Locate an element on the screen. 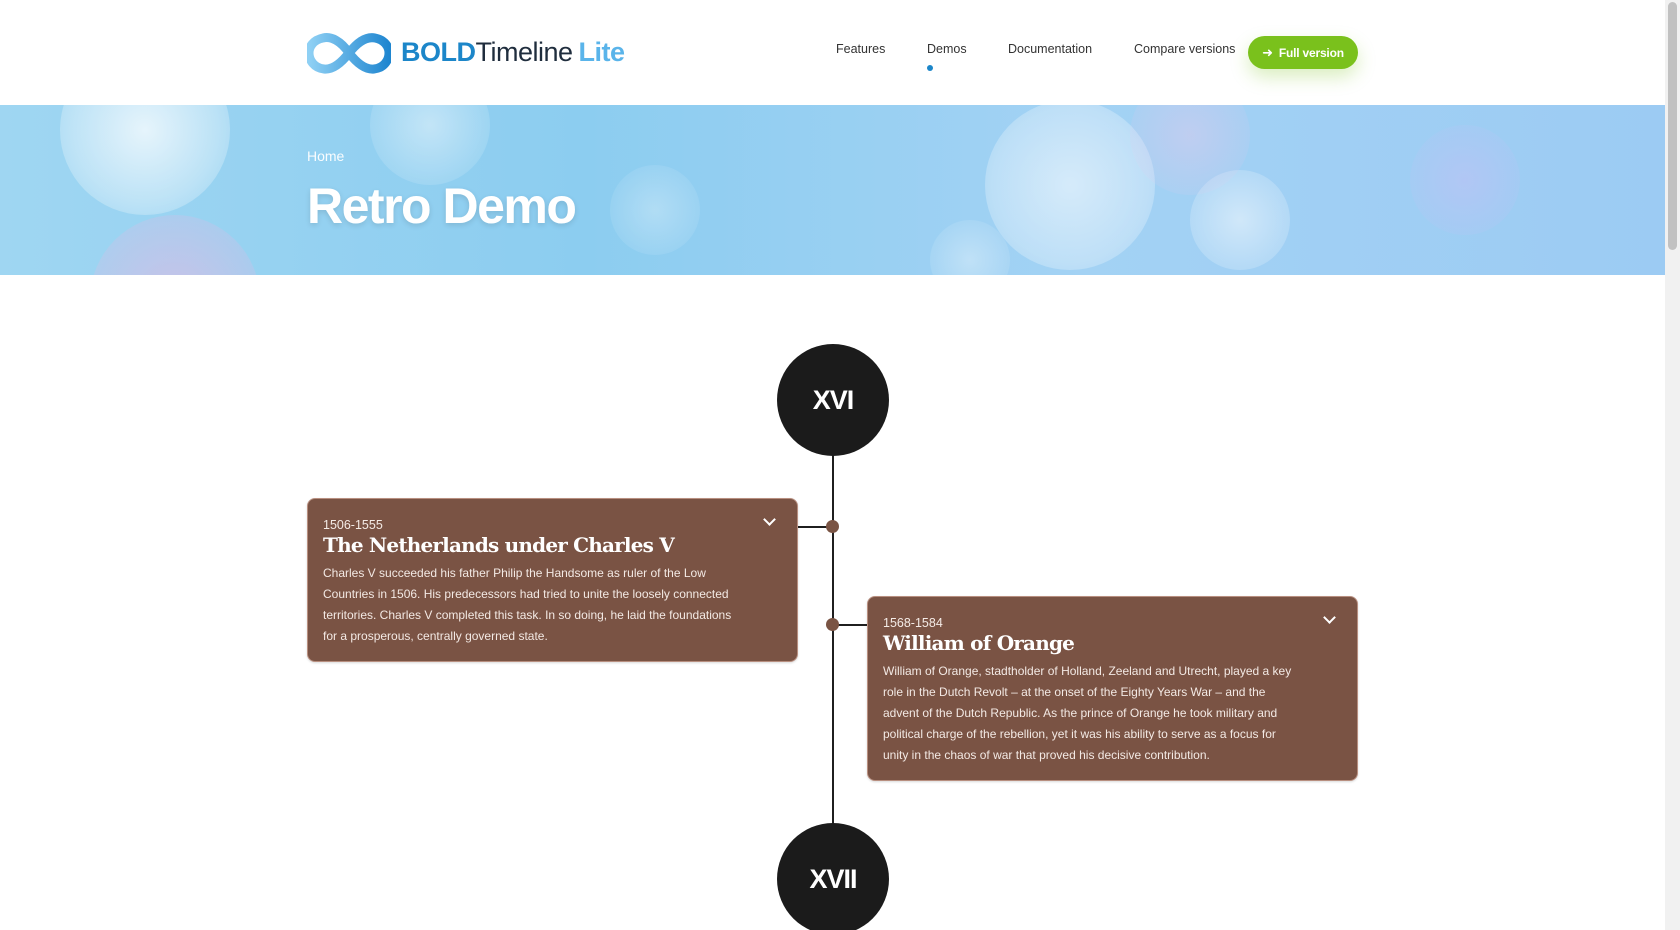  full-version-button: ➜ Full version is located at coordinates (1303, 52).